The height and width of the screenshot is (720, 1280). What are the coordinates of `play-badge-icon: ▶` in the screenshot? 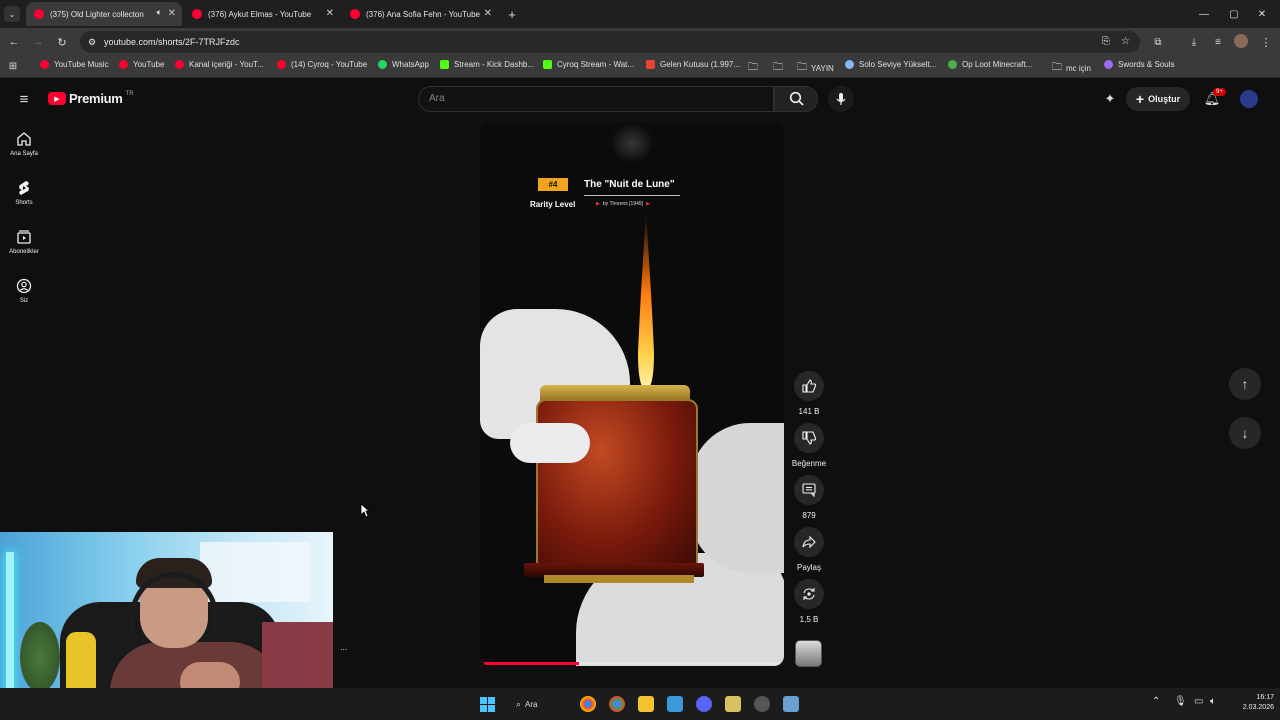 It's located at (598, 204).